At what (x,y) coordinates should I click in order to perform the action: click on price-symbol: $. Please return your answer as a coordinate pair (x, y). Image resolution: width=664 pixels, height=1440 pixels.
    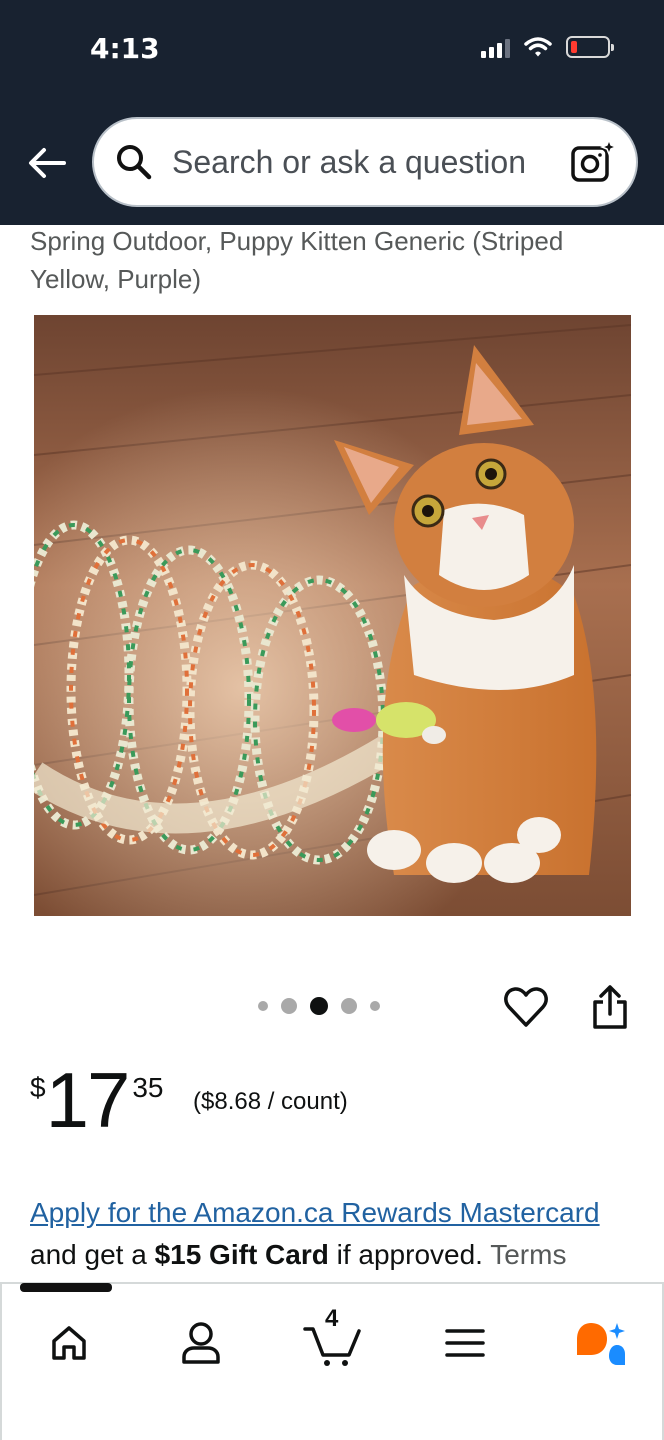
    Looking at the image, I should click on (38, 1087).